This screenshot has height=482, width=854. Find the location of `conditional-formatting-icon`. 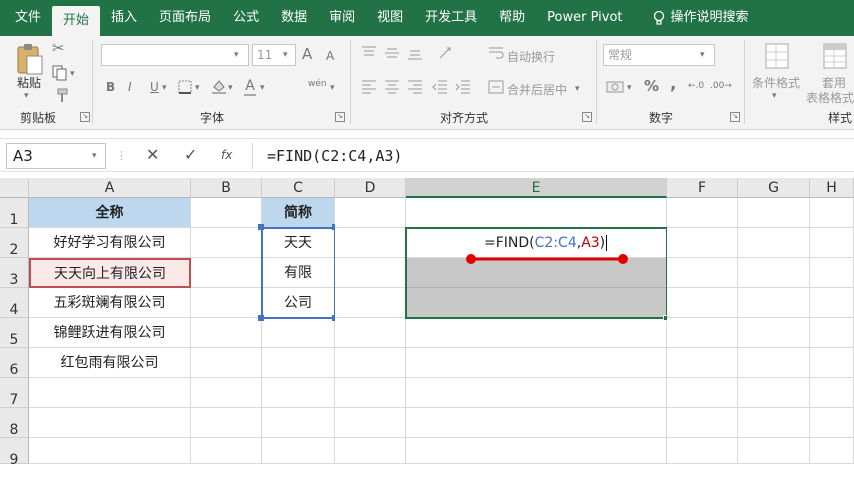

conditional-formatting-icon is located at coordinates (777, 56).